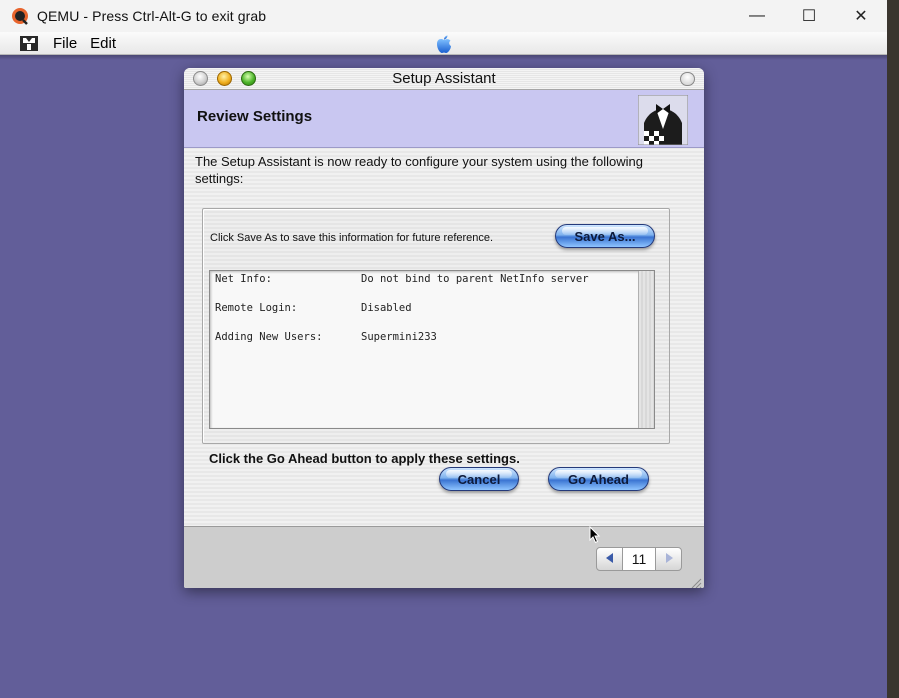 Image resolution: width=899 pixels, height=698 pixels. Describe the element at coordinates (243, 279) in the screenshot. I see `setting-key: Net Info:` at that location.